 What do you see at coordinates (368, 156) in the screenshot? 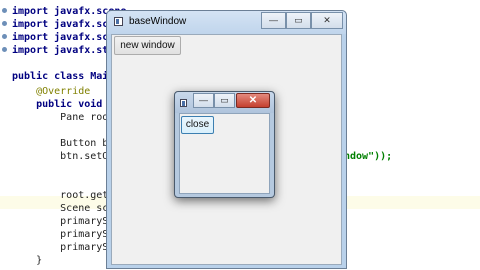
I see `code-line-overflow: ndow"));` at bounding box center [368, 156].